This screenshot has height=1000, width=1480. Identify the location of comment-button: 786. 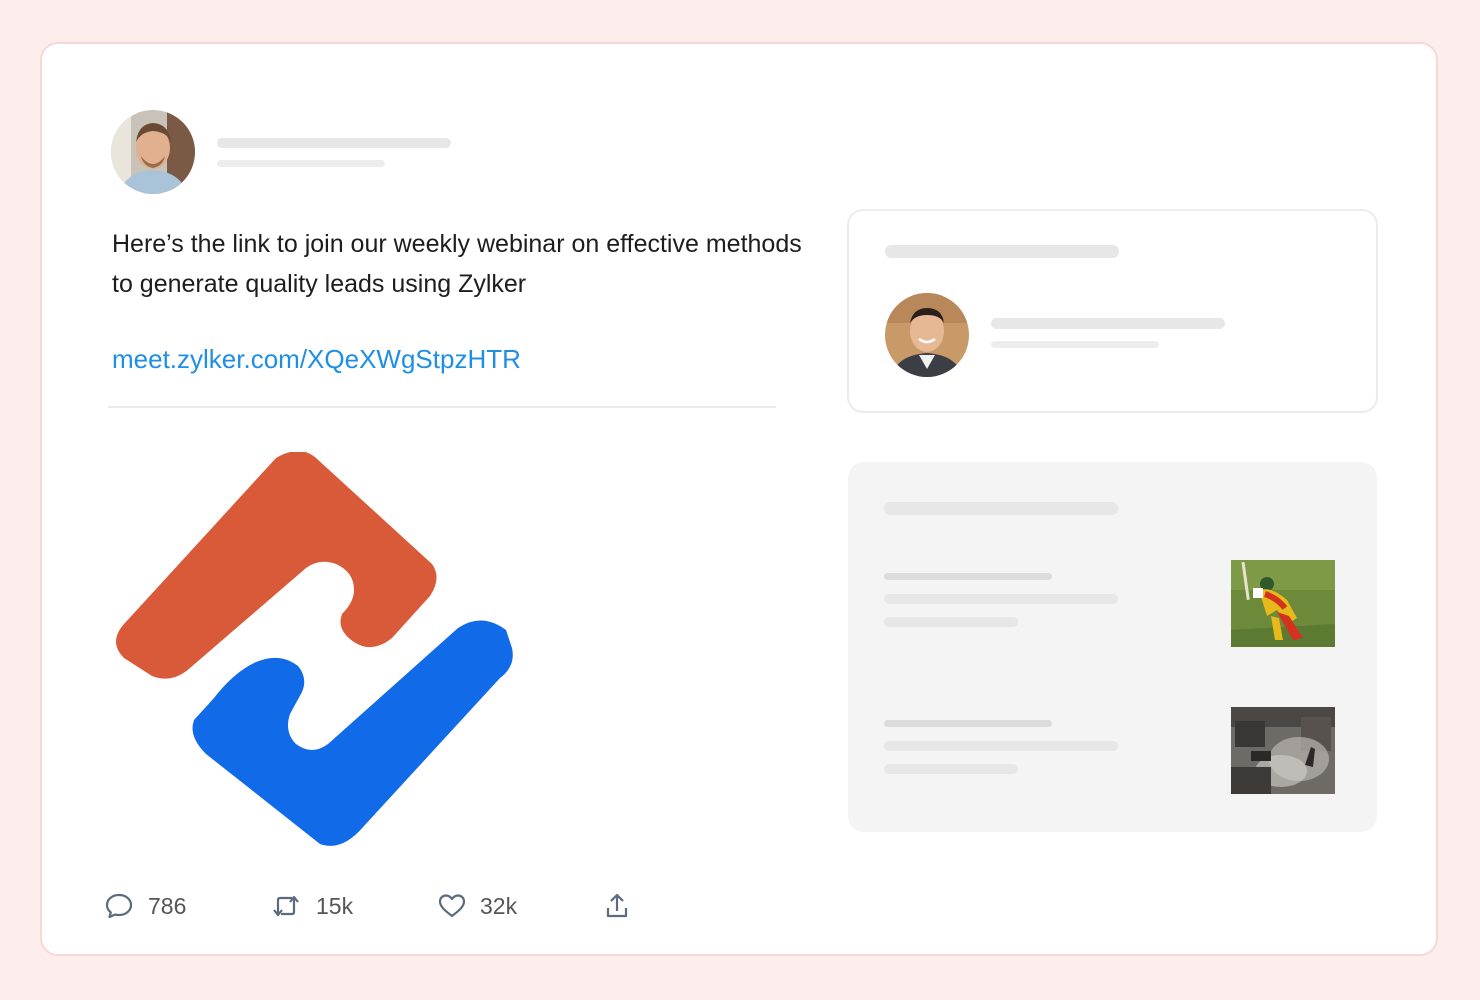
(145, 906).